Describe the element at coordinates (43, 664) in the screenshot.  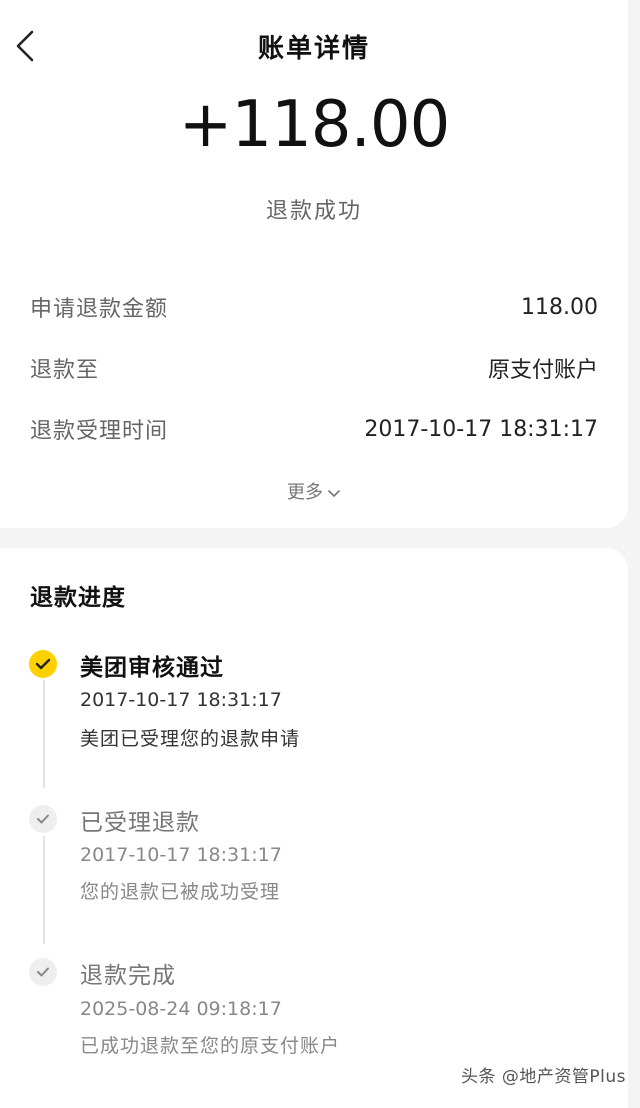
I see `check-circle-filled-icon` at that location.